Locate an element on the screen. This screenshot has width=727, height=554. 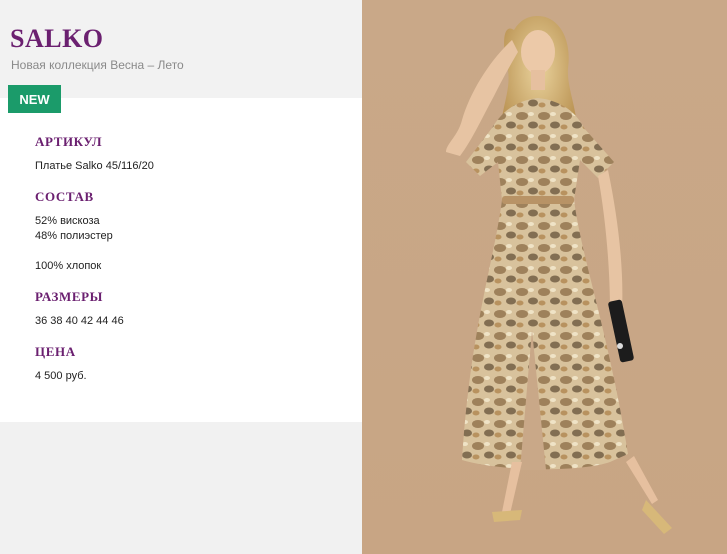
composition-heading: СОСТАВ is located at coordinates (64, 196).